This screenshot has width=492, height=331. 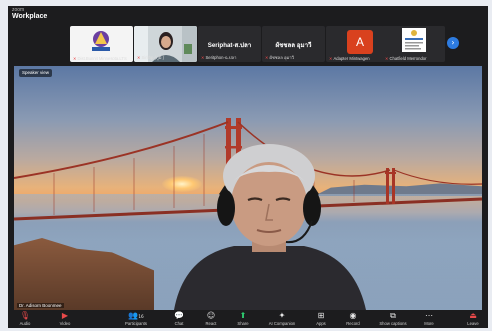 I want to click on participant-name: ✕Dist.Bunnit Minnesota.LTS, so click(x=100, y=58).